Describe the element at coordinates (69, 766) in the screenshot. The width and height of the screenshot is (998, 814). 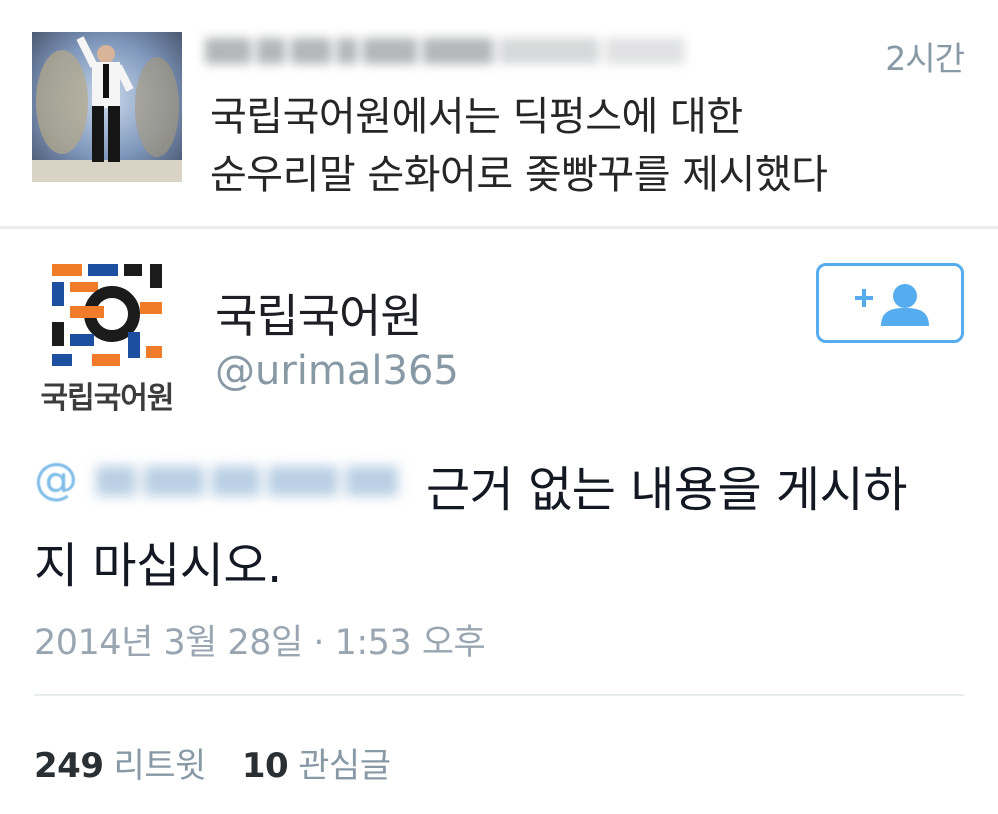
I see `retweet-count: 249` at that location.